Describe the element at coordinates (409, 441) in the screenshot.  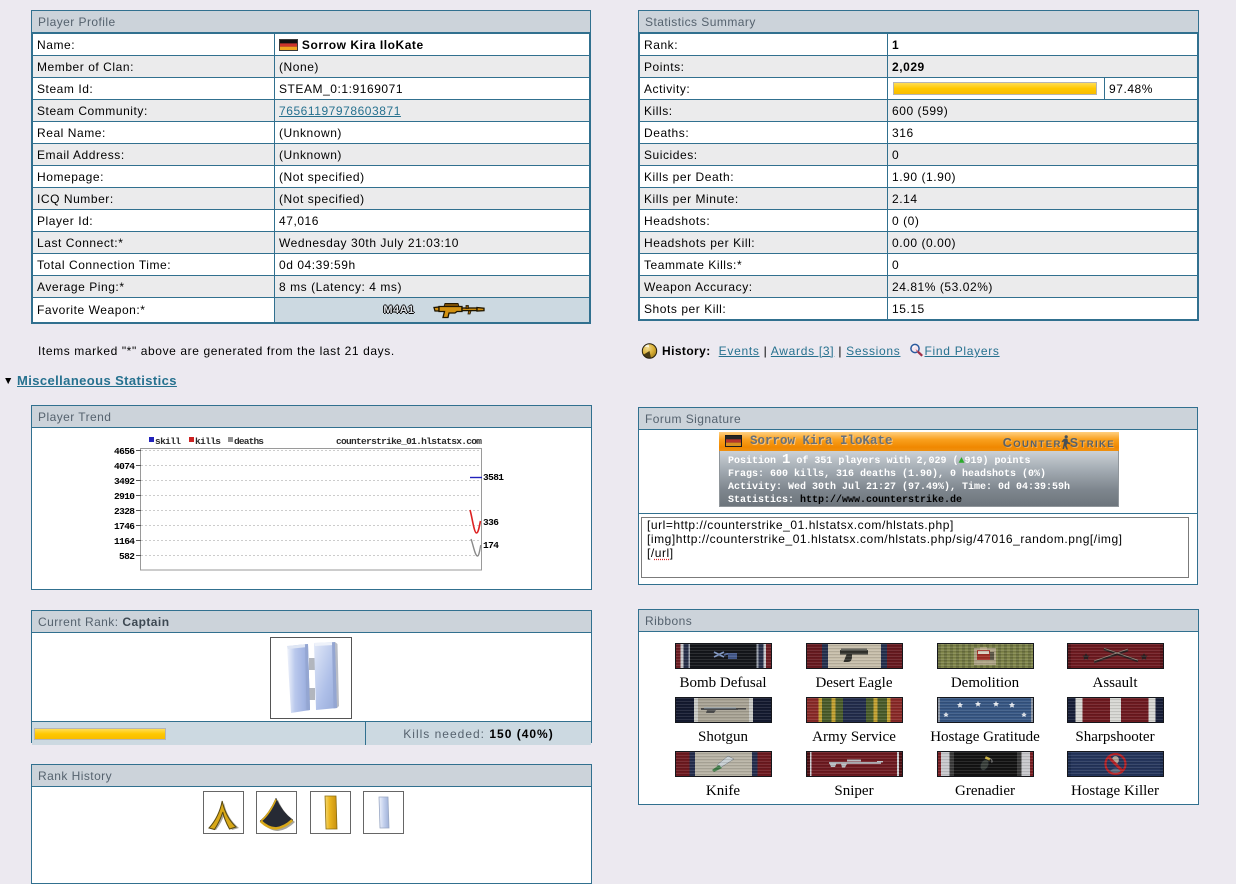
I see `svg-text: counterstrike_01.hlstatsx.com` at that location.